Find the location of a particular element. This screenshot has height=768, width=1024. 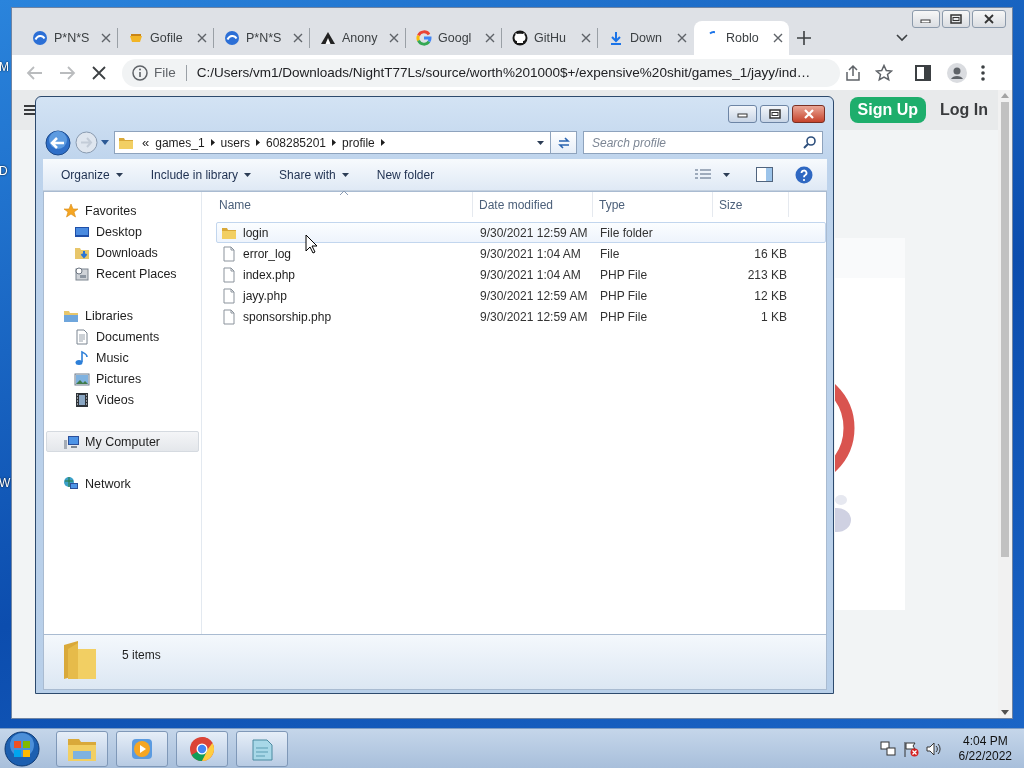

file-row: sponsorship.php 9/30/2021 12:59 AM PHP File 1 KB is located at coordinates (521, 316).